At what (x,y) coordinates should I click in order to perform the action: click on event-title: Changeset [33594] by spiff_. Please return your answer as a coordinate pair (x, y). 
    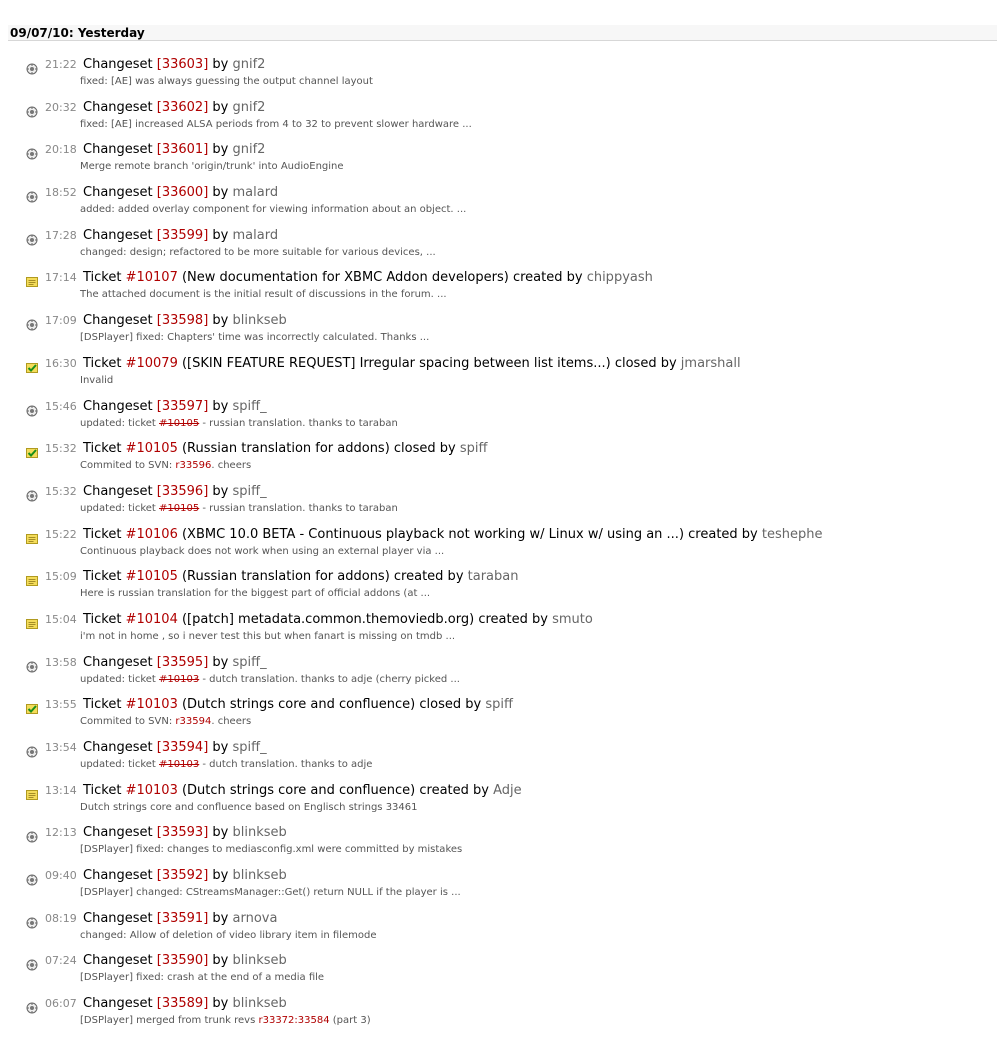
    Looking at the image, I should click on (175, 747).